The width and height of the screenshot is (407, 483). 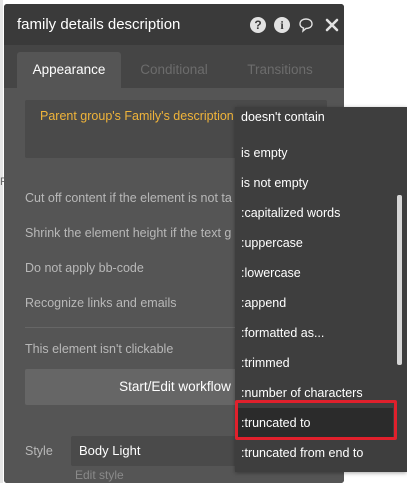 What do you see at coordinates (128, 198) in the screenshot?
I see `option-cut-off-content: Cut off content if the element is not ta` at bounding box center [128, 198].